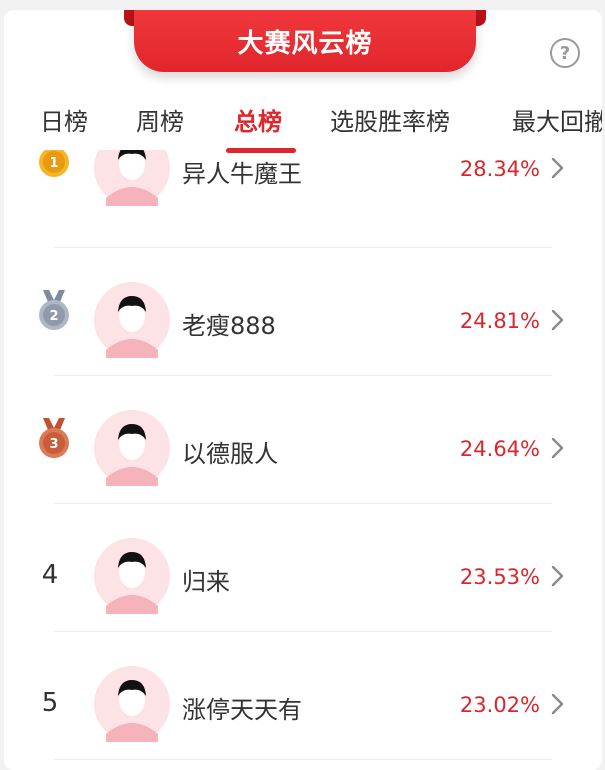 Image resolution: width=605 pixels, height=770 pixels. I want to click on return-rate: 23.53%, so click(499, 577).